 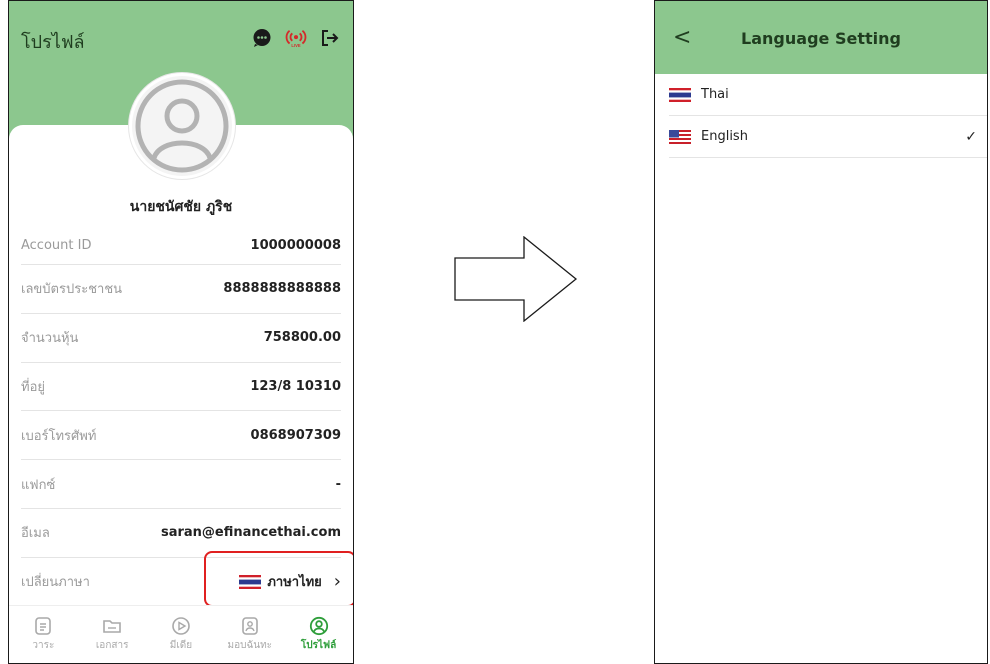 What do you see at coordinates (38, 485) in the screenshot?
I see `info-label: แฟกซ์` at bounding box center [38, 485].